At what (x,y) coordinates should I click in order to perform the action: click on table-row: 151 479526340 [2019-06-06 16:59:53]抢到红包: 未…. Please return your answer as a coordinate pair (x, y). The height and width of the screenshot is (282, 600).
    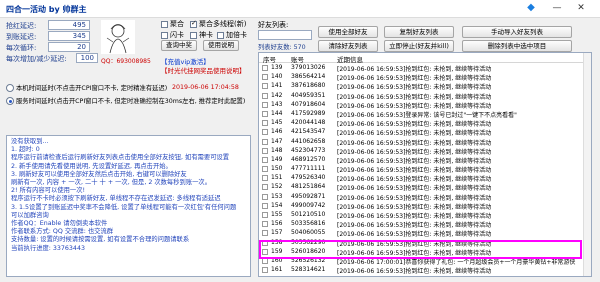
    Looking at the image, I should click on (425, 178).